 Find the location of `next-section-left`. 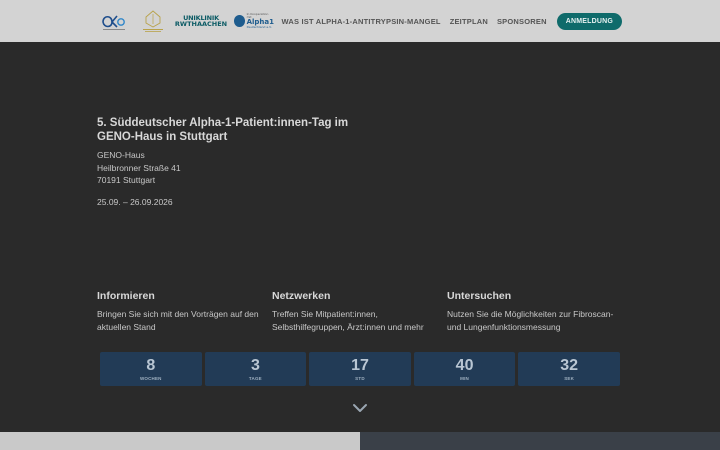

next-section-left is located at coordinates (180, 441).